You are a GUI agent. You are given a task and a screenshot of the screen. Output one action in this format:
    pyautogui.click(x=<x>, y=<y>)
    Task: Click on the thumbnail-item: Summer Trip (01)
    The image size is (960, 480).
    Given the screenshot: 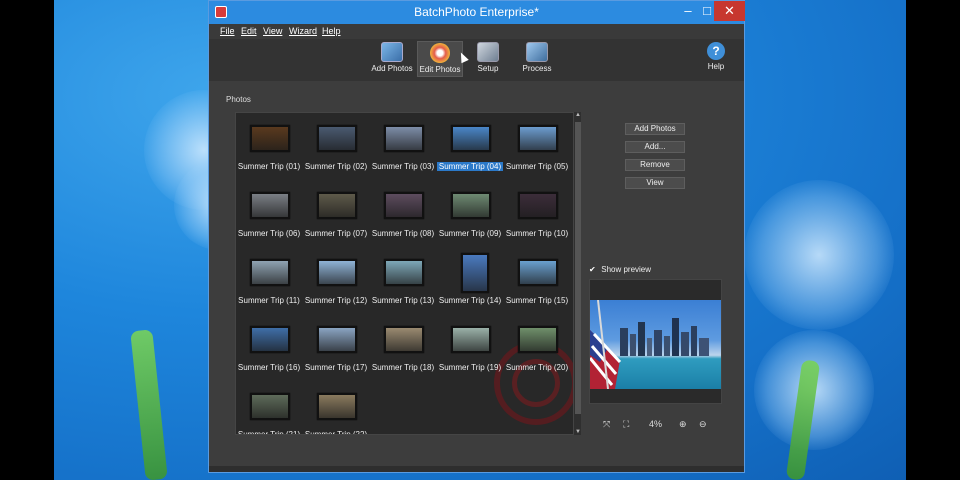 What is the action you would take?
    pyautogui.click(x=269, y=150)
    